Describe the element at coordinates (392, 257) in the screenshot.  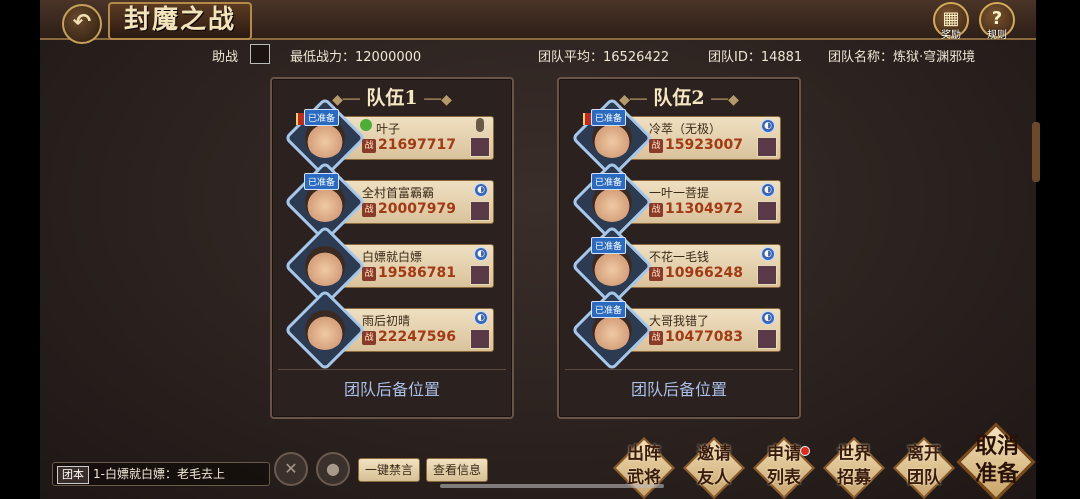
I see `member-name: 白嫖就白嫖` at that location.